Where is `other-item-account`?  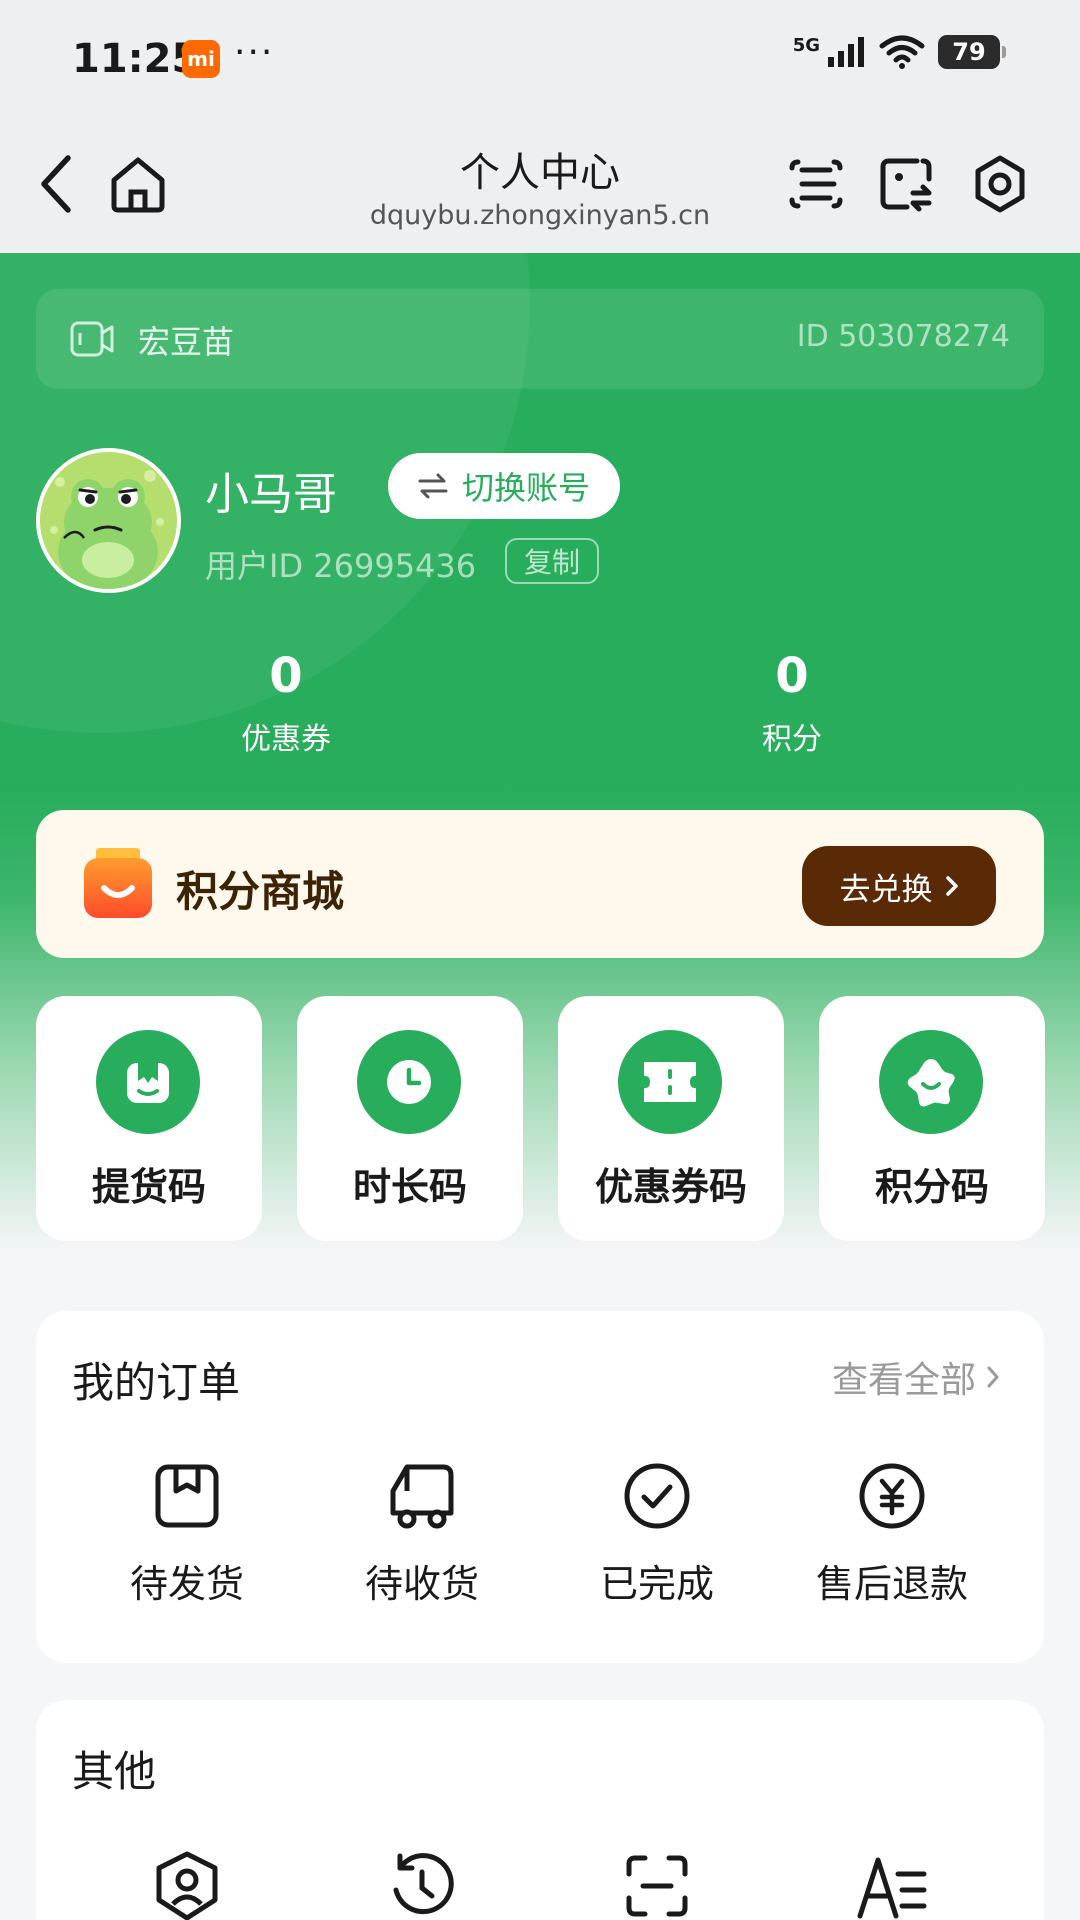
other-item-account is located at coordinates (187, 1885).